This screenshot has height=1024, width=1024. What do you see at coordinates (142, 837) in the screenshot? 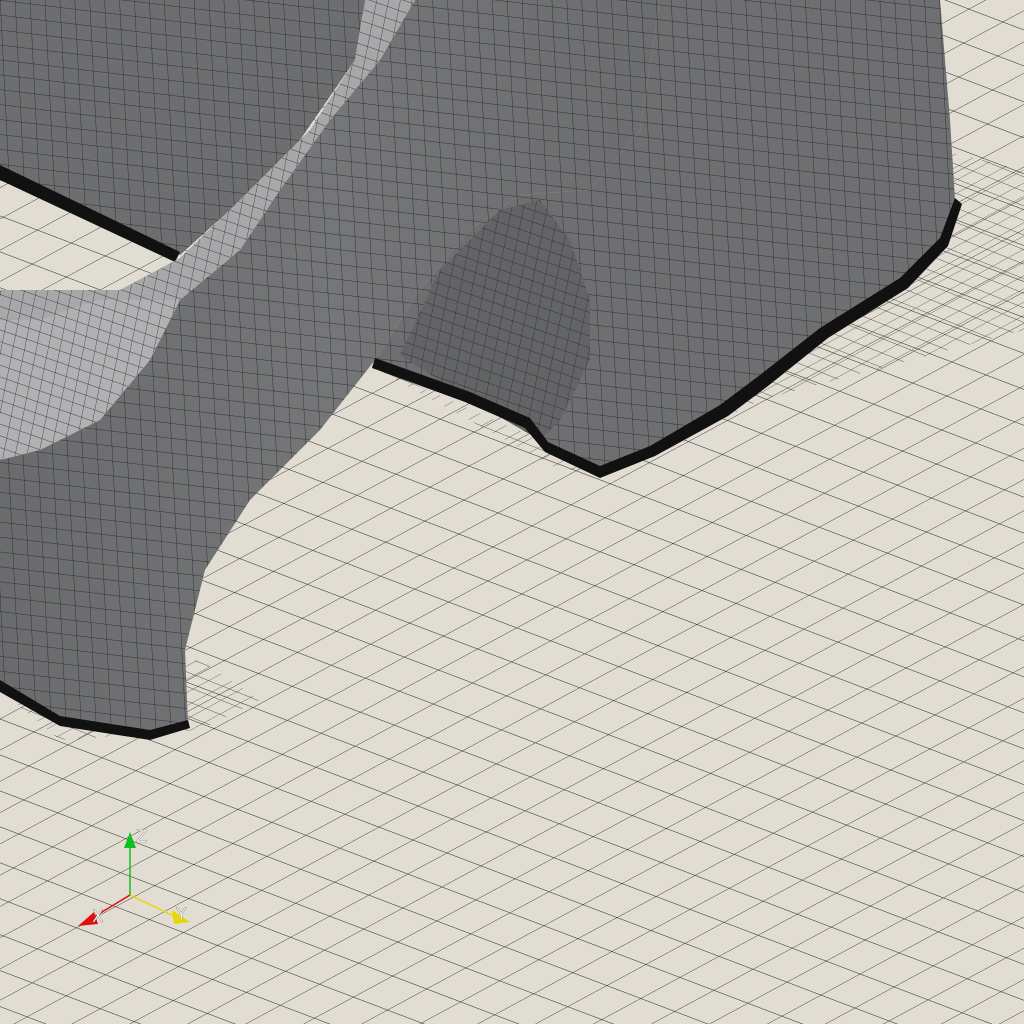
I see `z-axis-label: Z` at bounding box center [142, 837].